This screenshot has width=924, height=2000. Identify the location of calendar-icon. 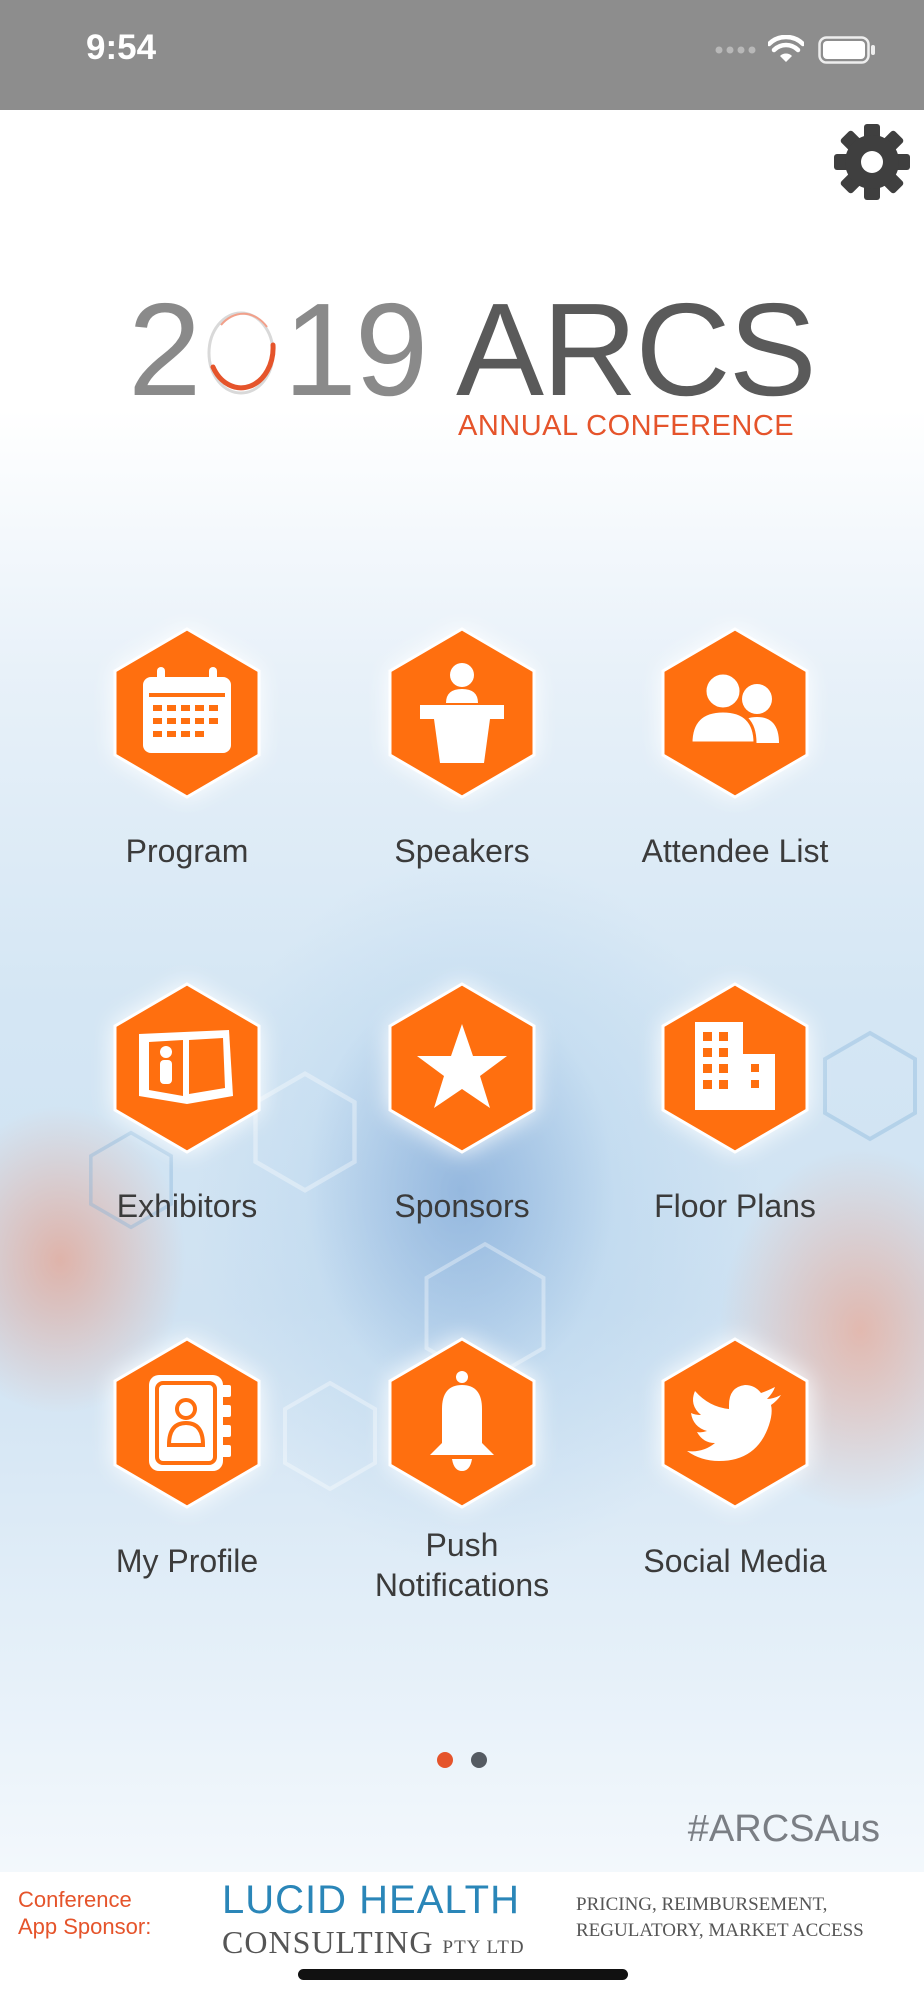
(187, 713).